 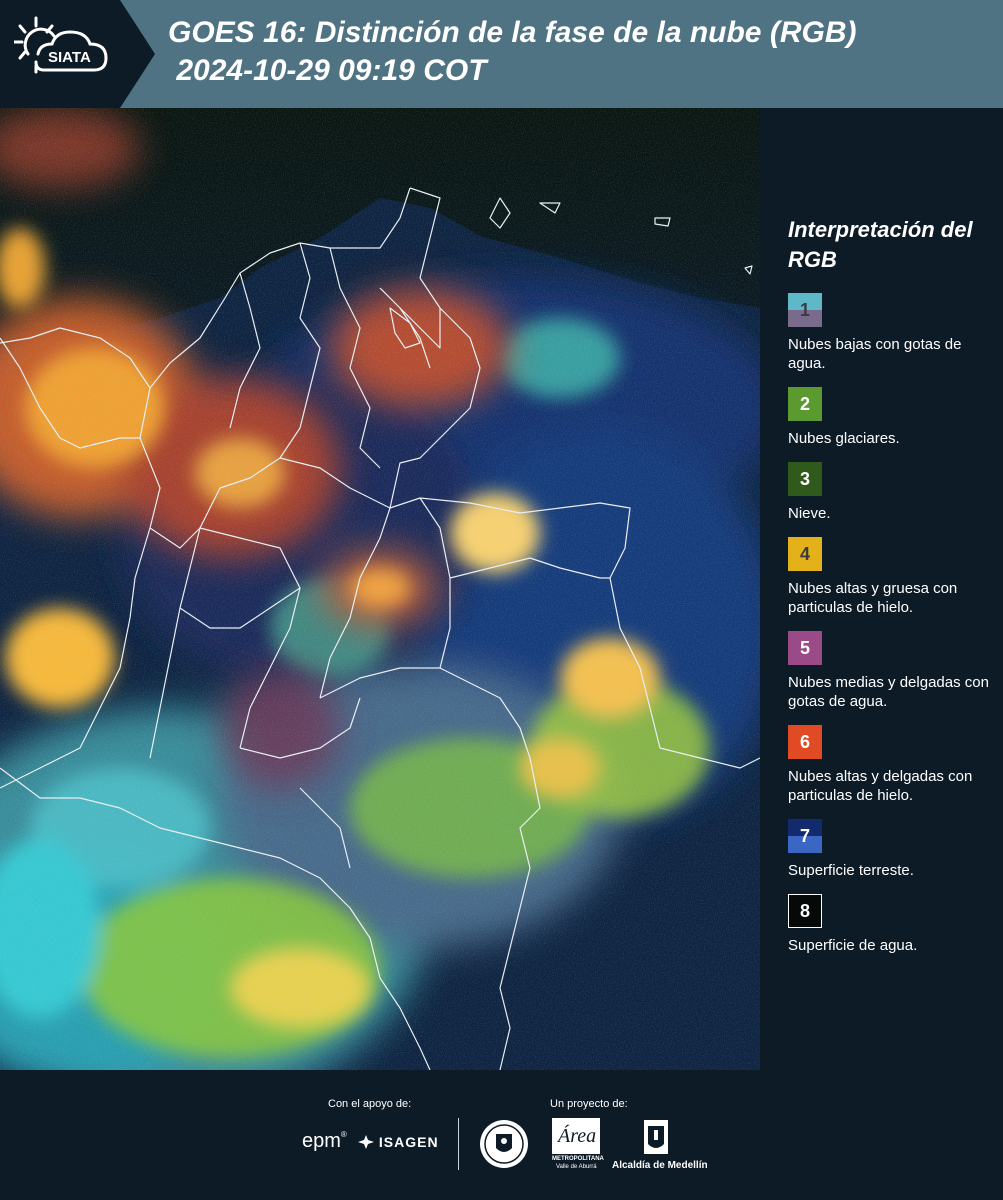 I want to click on sun-cloud-icon: SIATA, so click(x=61, y=45).